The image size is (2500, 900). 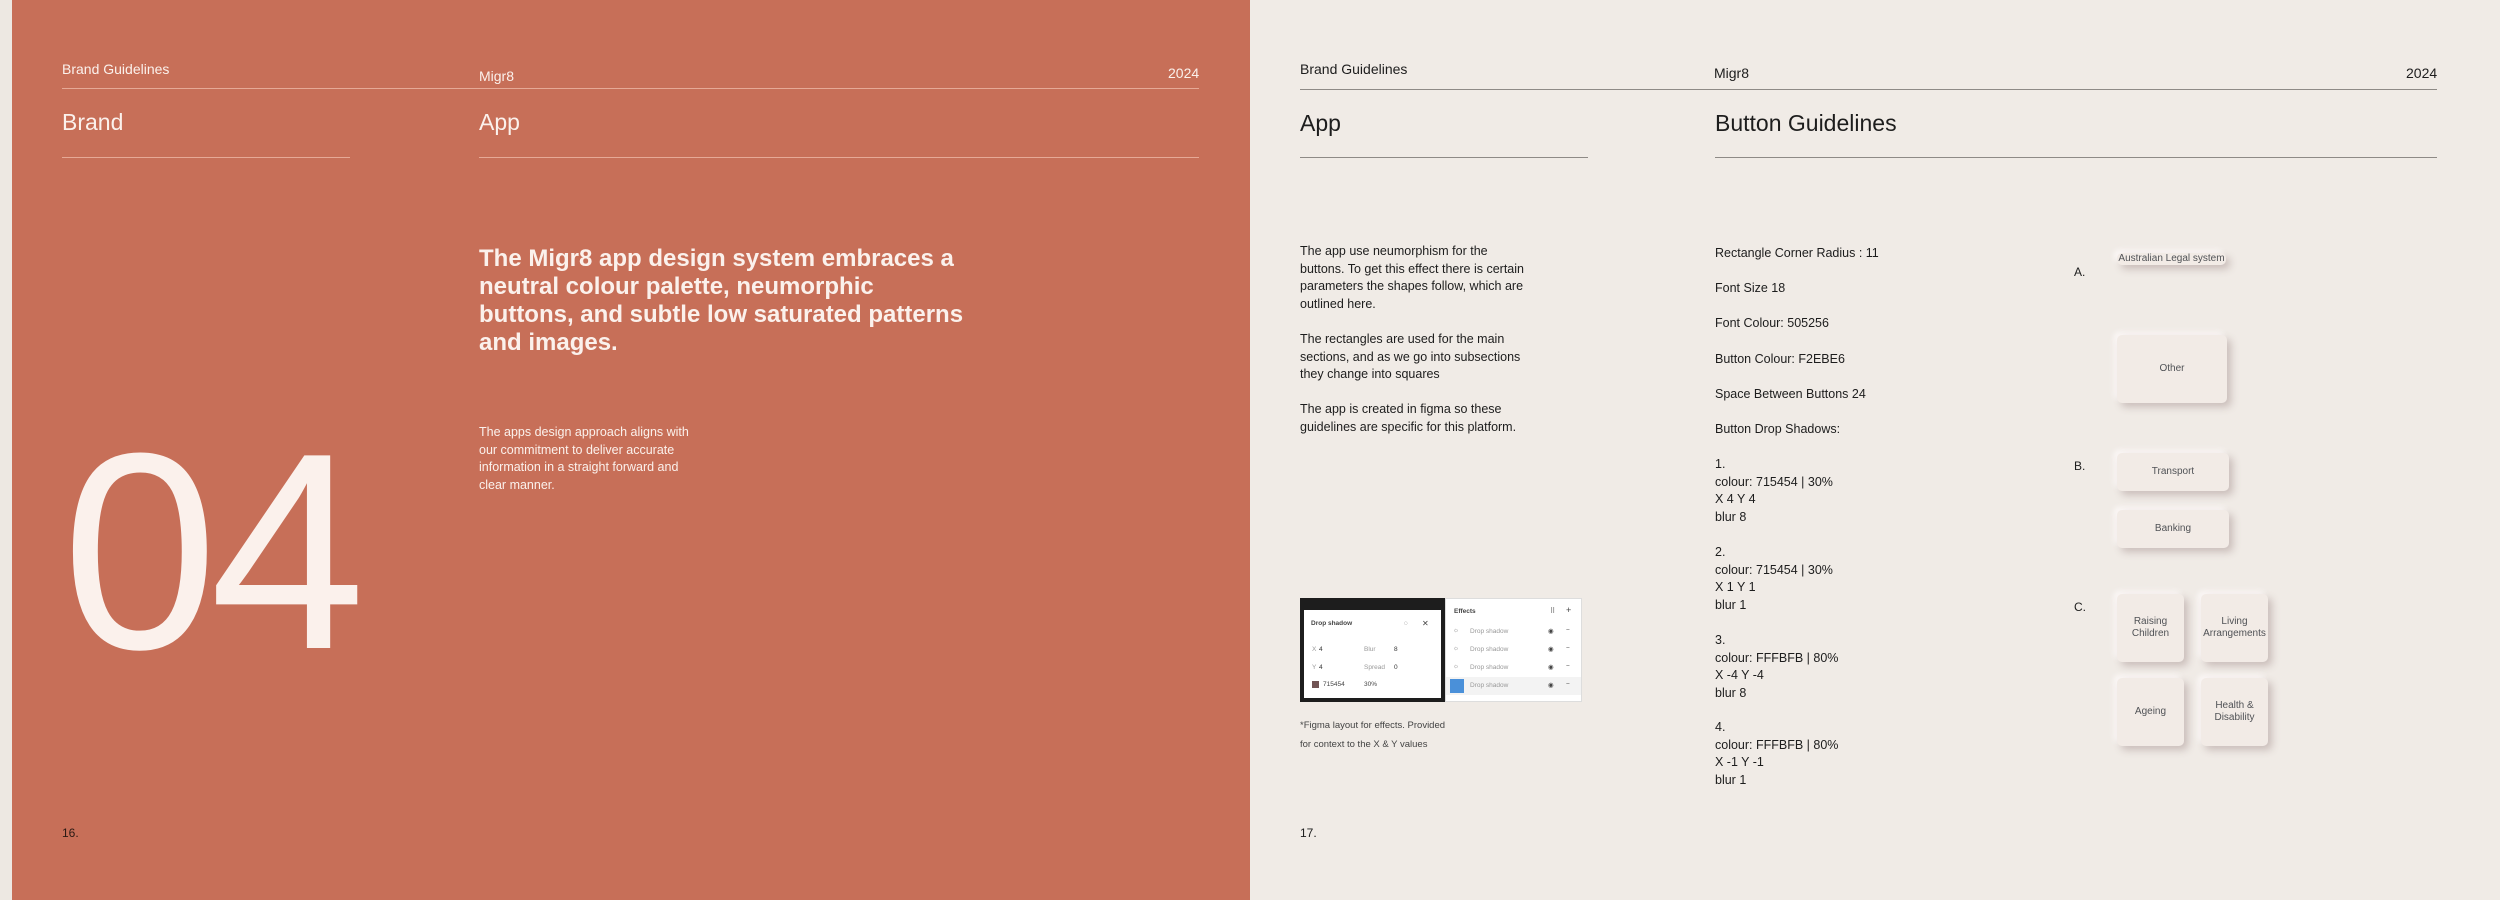 What do you see at coordinates (1778, 429) in the screenshot?
I see `spec-drop-shadows: Button Drop Shadows:` at bounding box center [1778, 429].